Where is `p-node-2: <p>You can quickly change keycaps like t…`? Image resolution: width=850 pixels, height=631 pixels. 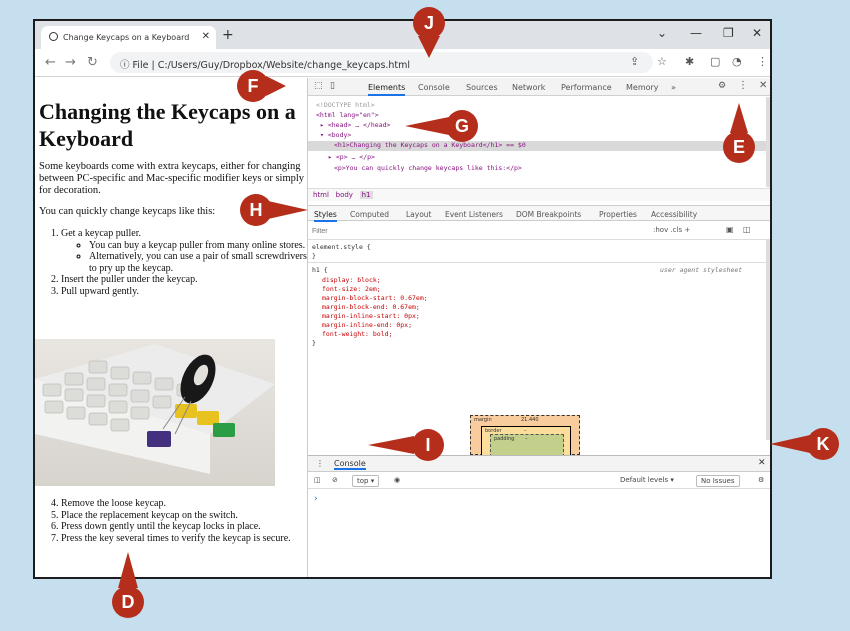
p-node-2: <p>You can quickly change keycaps like t… is located at coordinates (428, 168).